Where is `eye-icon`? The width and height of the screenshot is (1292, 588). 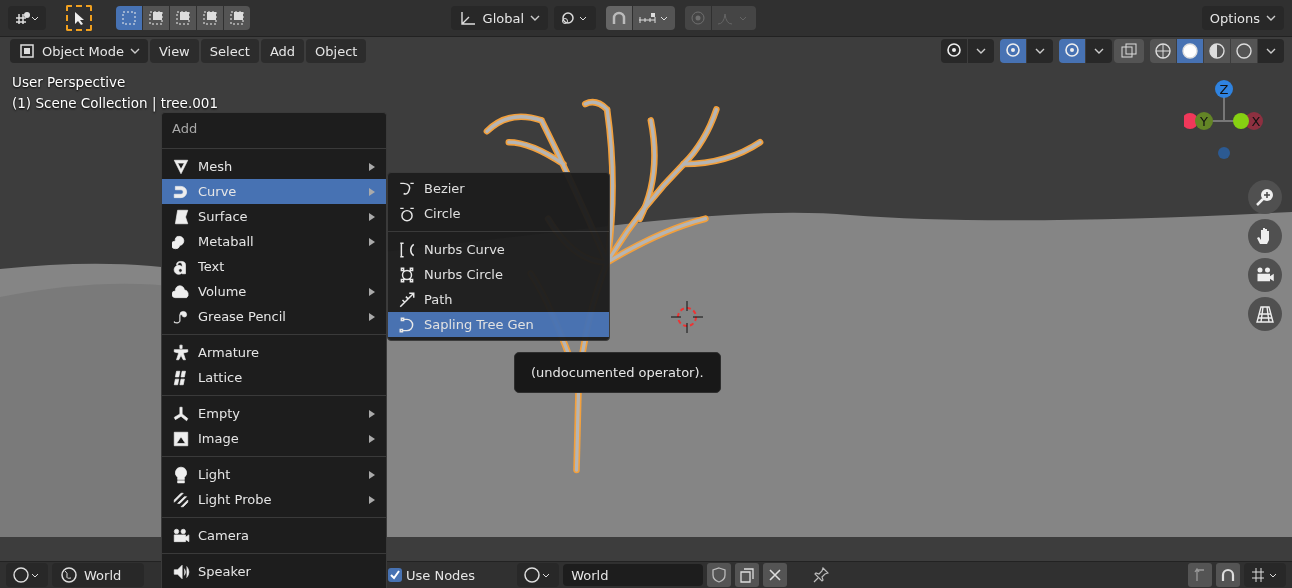
eye-icon is located at coordinates (954, 51).